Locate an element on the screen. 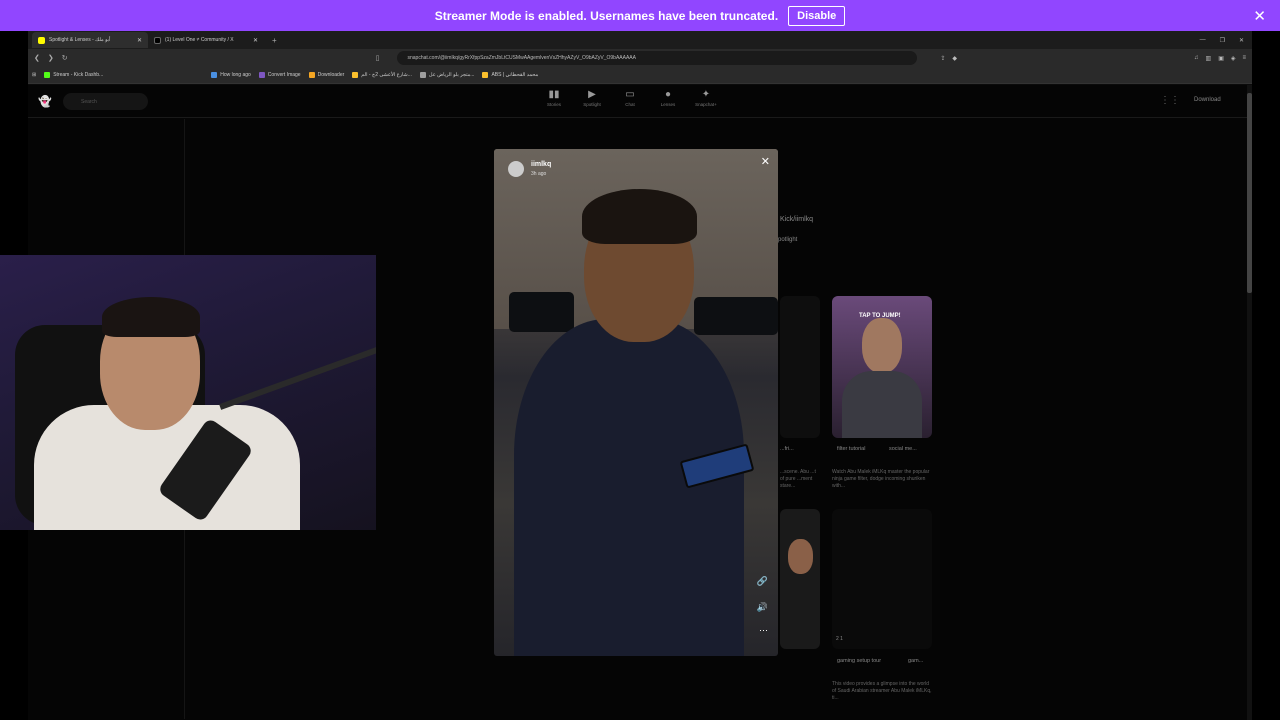 The height and width of the screenshot is (720, 1280). bookmark-item: Downloader is located at coordinates (326, 75).